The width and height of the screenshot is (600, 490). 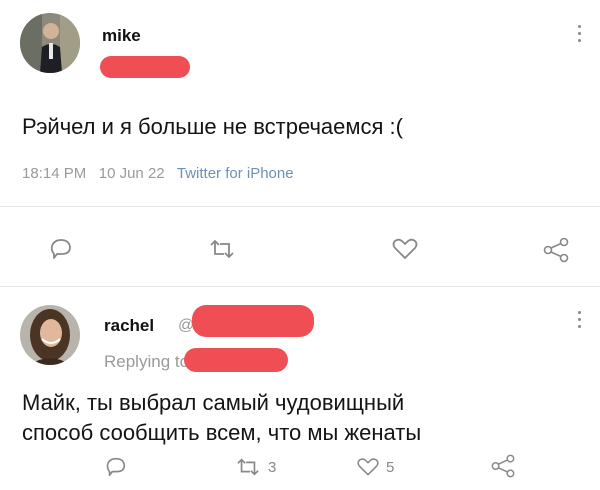 I want to click on redacted-reply-handle, so click(x=236, y=360).